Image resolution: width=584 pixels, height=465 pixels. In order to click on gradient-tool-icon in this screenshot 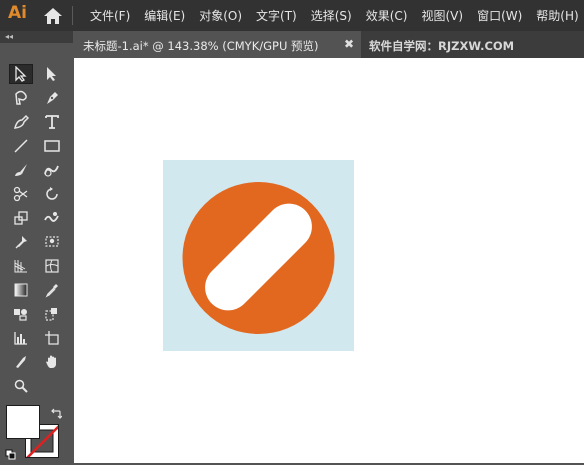, I will do `click(21, 290)`.